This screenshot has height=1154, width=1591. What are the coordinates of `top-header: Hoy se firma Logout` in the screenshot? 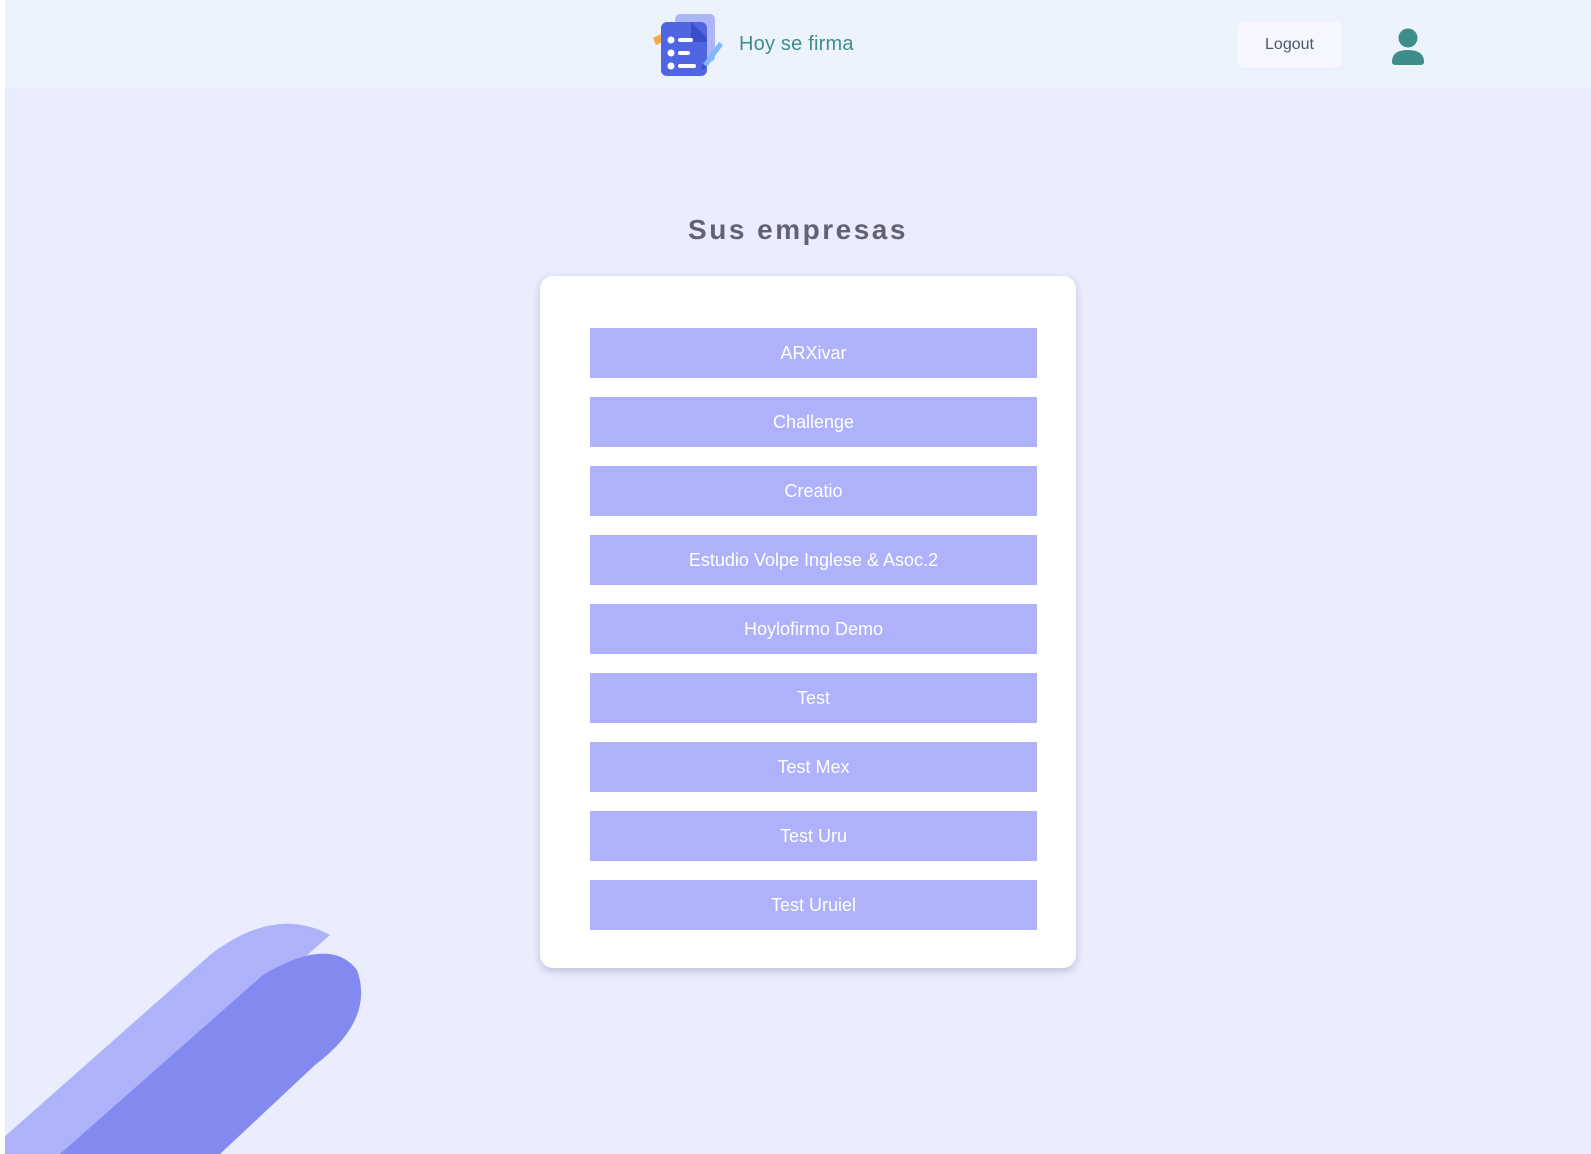 It's located at (798, 44).